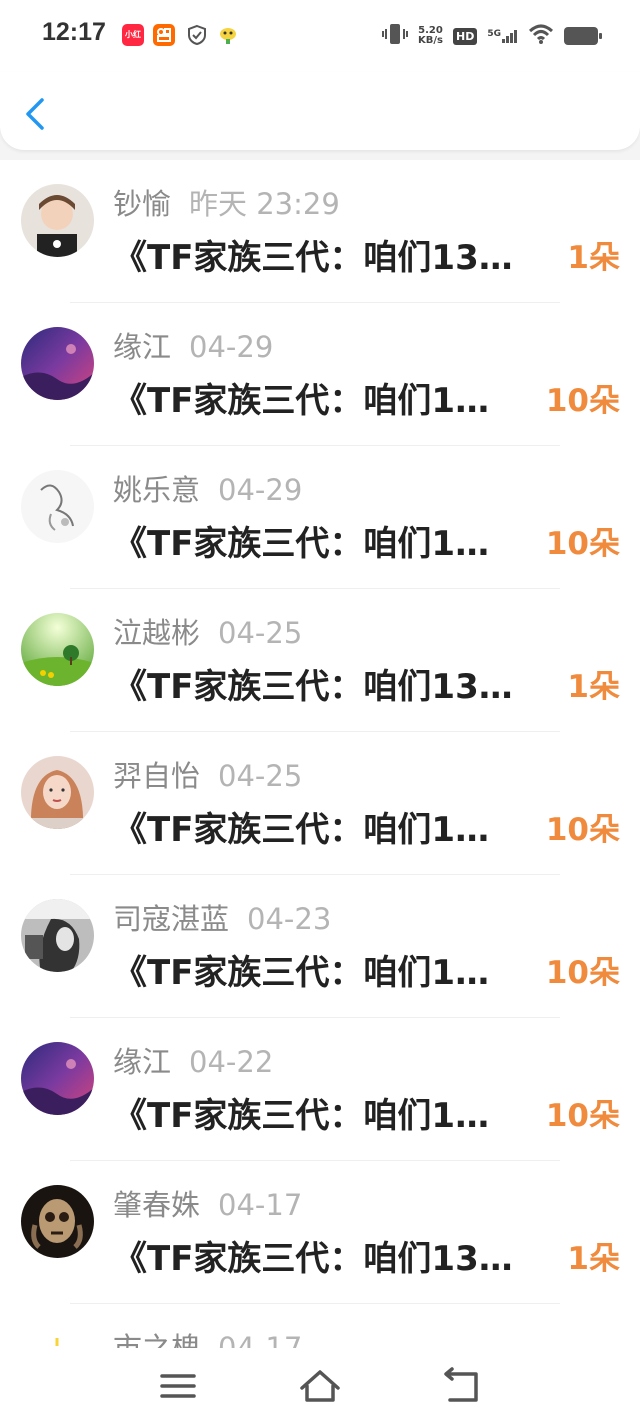 This screenshot has width=640, height=1423. What do you see at coordinates (264, 204) in the screenshot?
I see `item-date: 昨天 23:29` at bounding box center [264, 204].